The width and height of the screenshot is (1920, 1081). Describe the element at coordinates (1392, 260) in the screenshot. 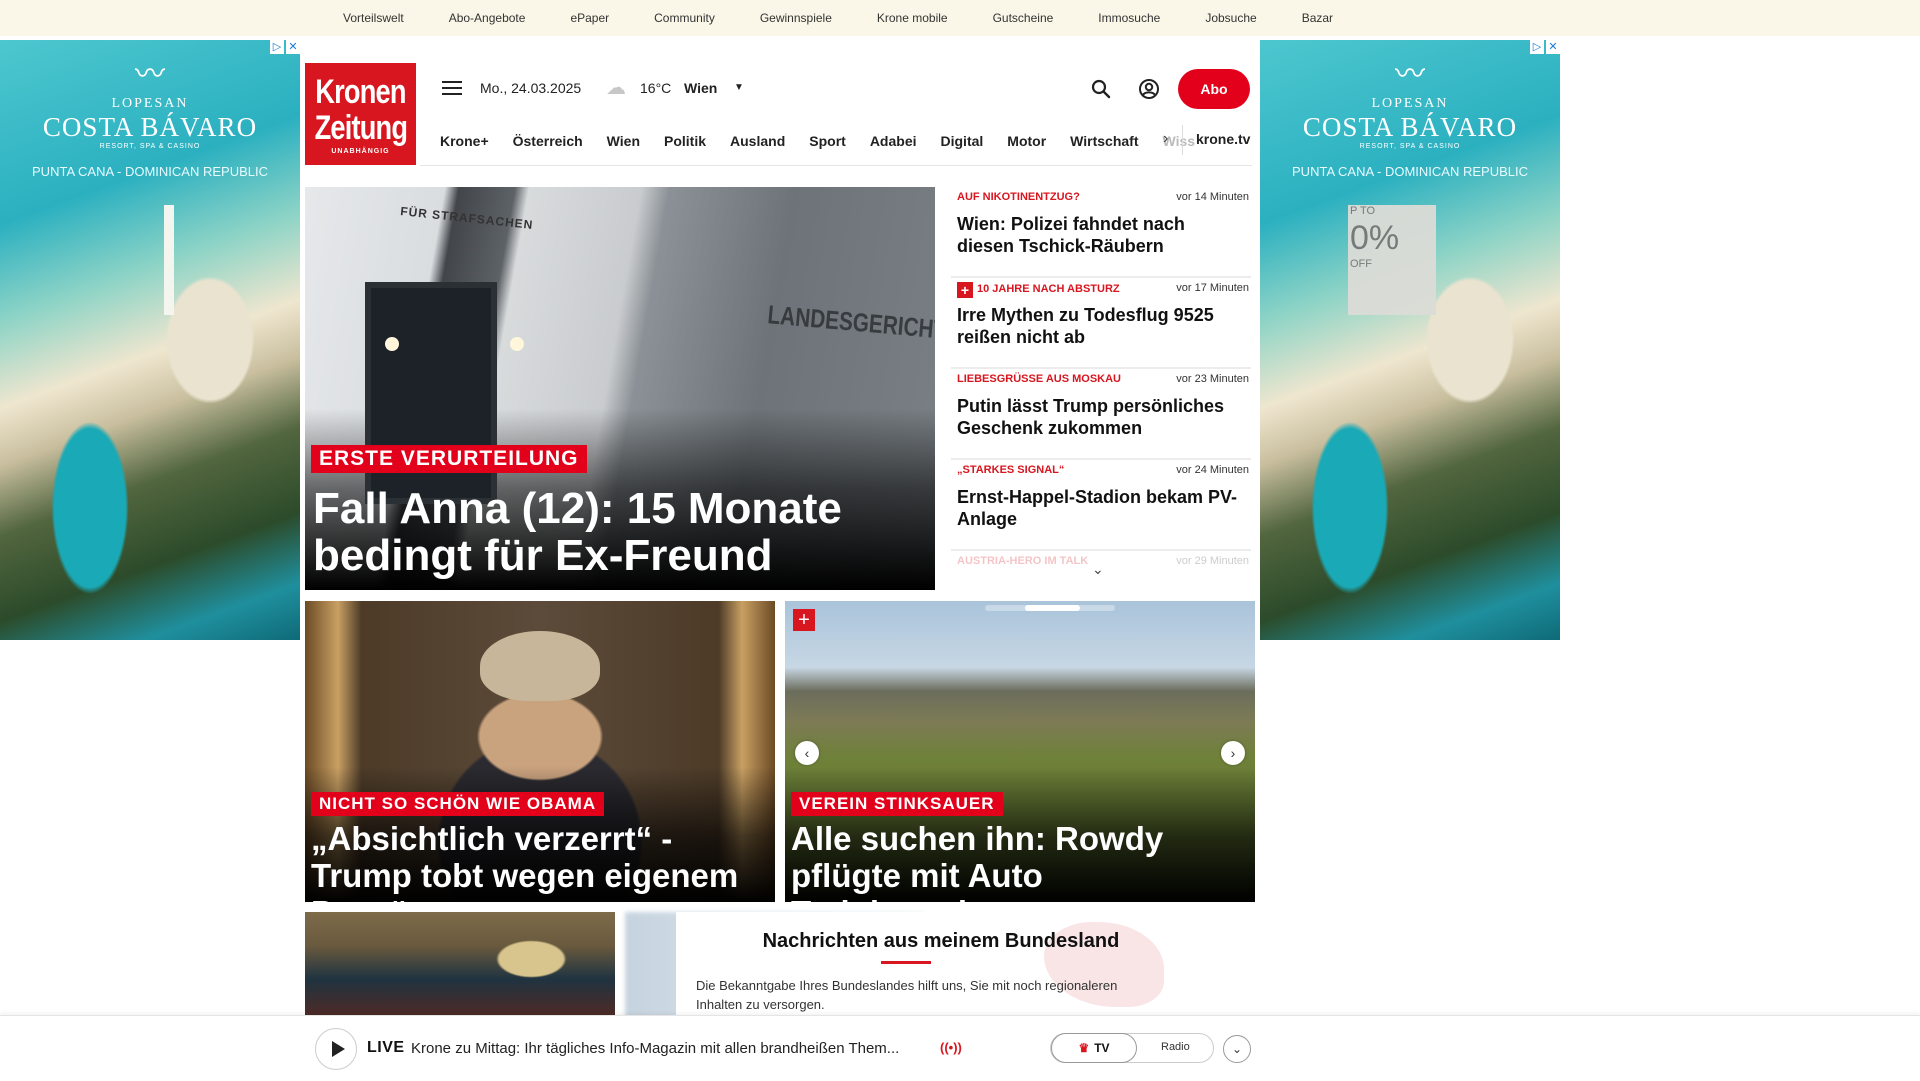

I see `ad-promo-box: P TO 0% OFF` at that location.